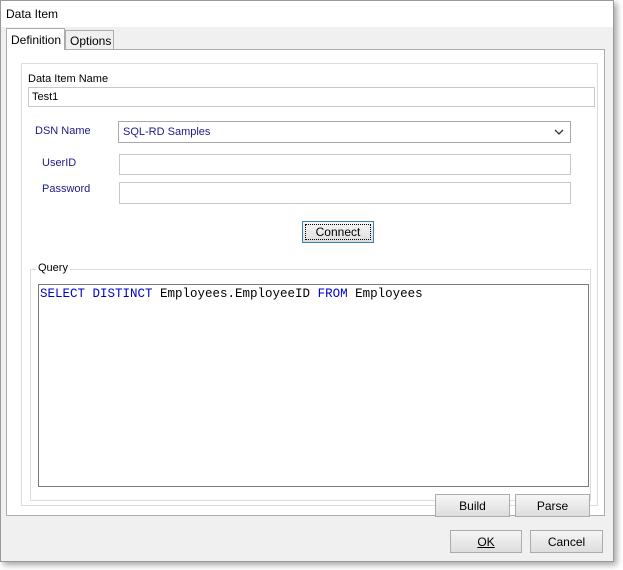 This screenshot has height=570, width=623. I want to click on sql-text: Employees, so click(385, 294).